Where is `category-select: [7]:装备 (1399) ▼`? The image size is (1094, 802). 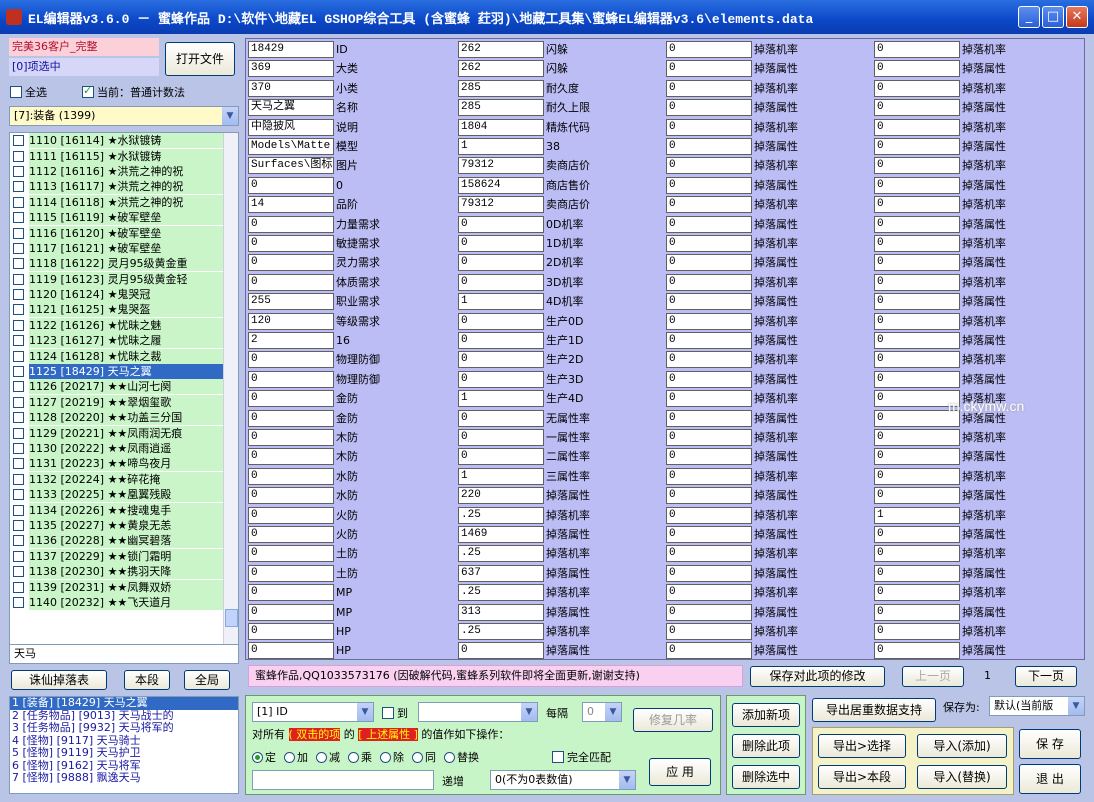 category-select: [7]:装备 (1399) ▼ is located at coordinates (124, 116).